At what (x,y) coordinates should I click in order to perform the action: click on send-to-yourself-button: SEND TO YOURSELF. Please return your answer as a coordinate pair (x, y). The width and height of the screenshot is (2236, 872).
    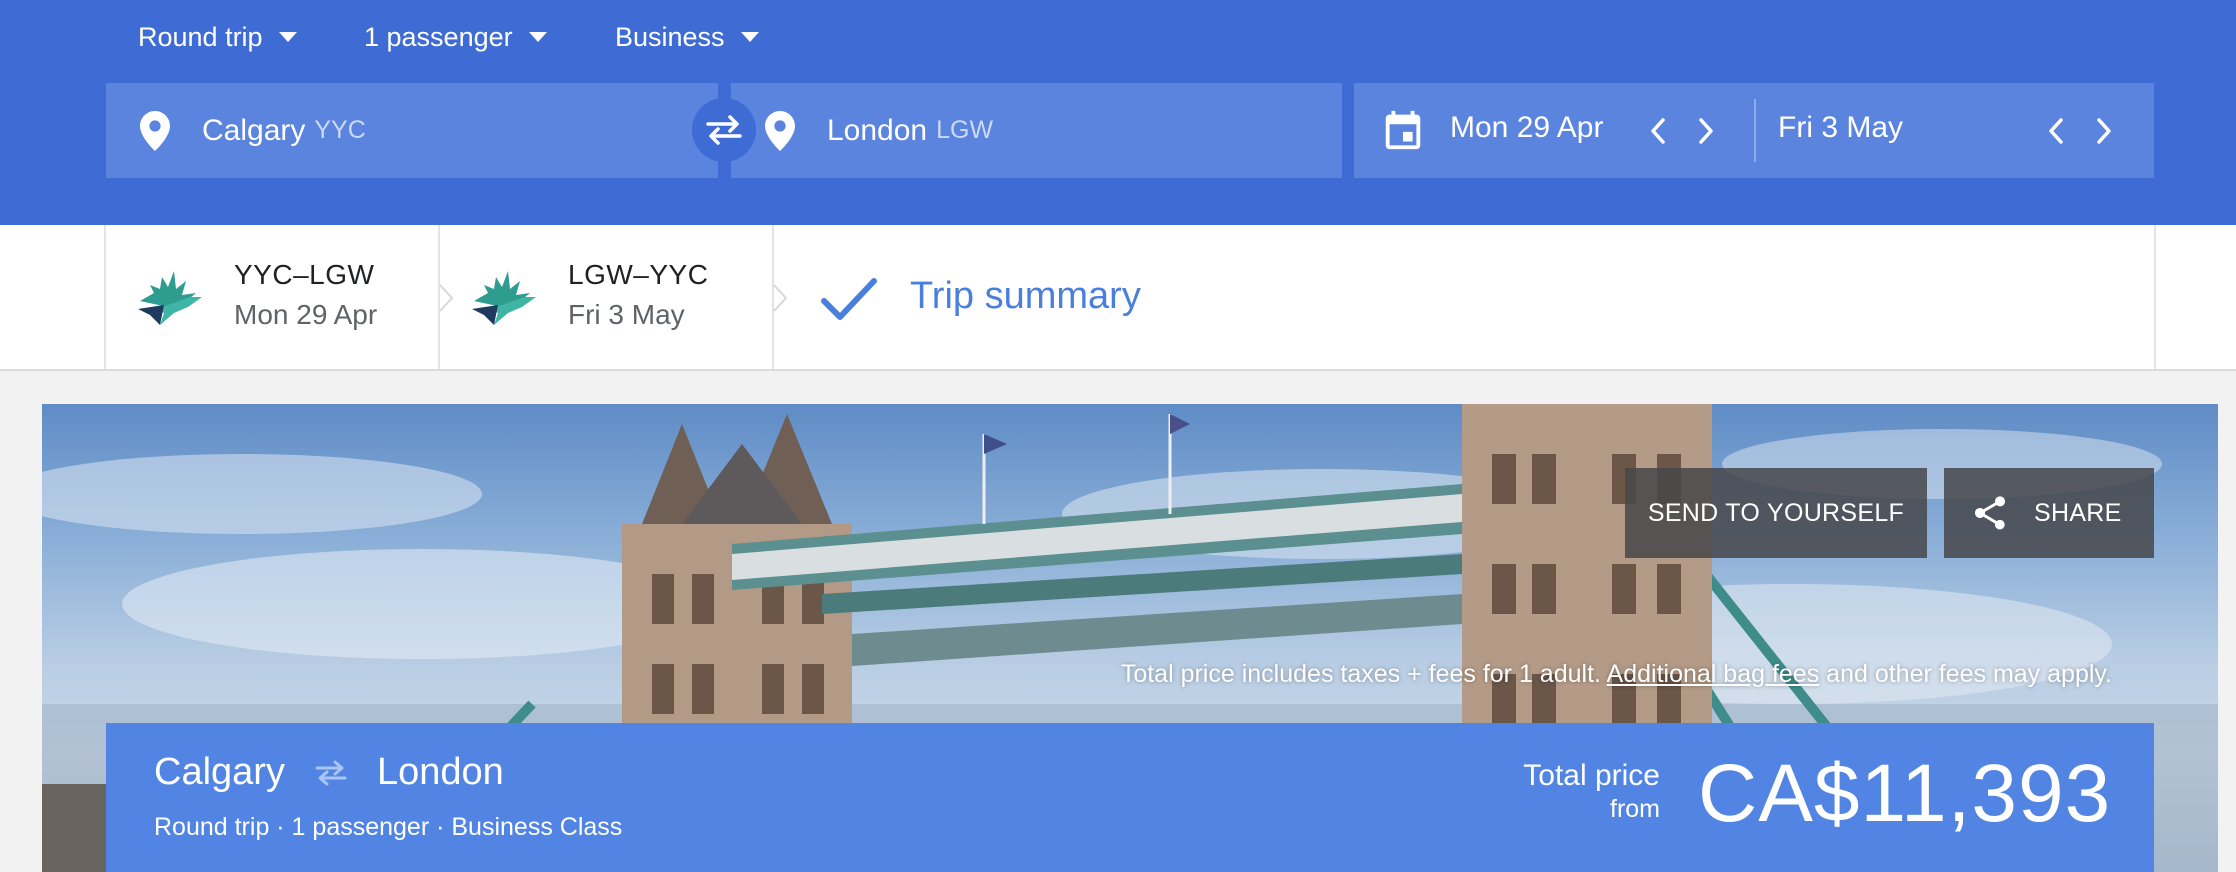
    Looking at the image, I should click on (1776, 513).